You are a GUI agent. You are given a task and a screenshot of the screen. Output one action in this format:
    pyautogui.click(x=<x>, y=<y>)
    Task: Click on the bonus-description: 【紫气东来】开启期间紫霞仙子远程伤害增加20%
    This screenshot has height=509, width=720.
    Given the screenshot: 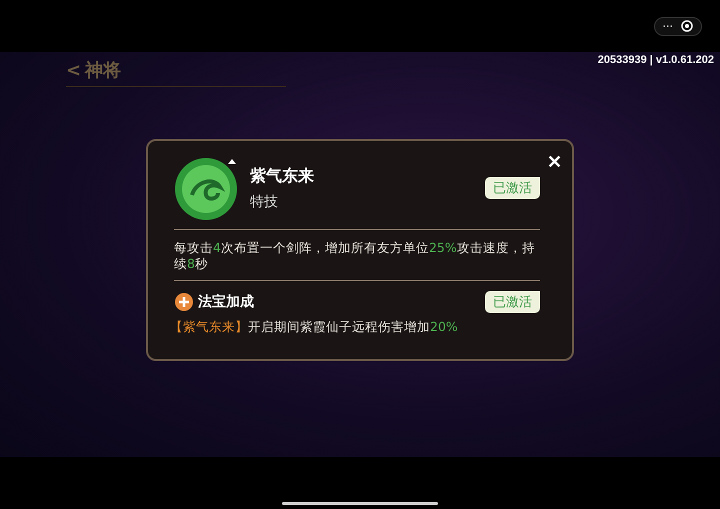 What is the action you would take?
    pyautogui.click(x=314, y=327)
    